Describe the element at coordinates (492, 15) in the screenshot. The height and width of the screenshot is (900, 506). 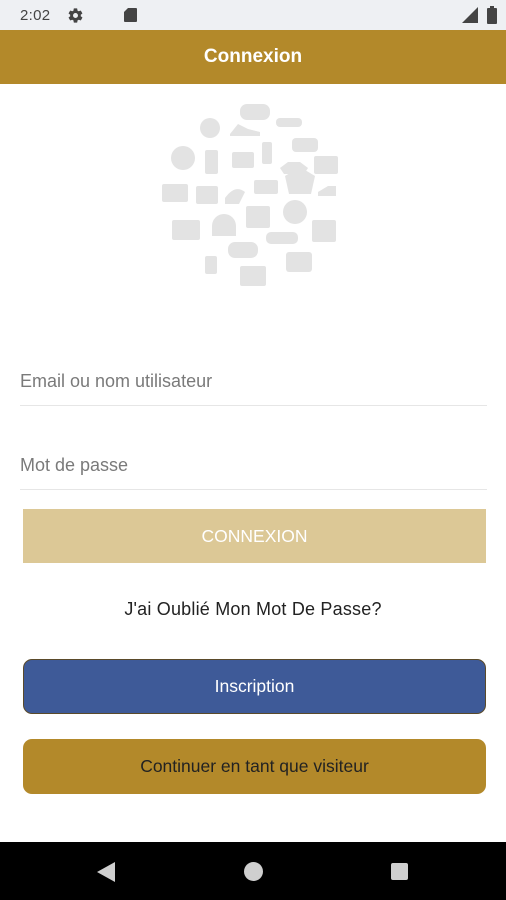
I see `battery-icon` at that location.